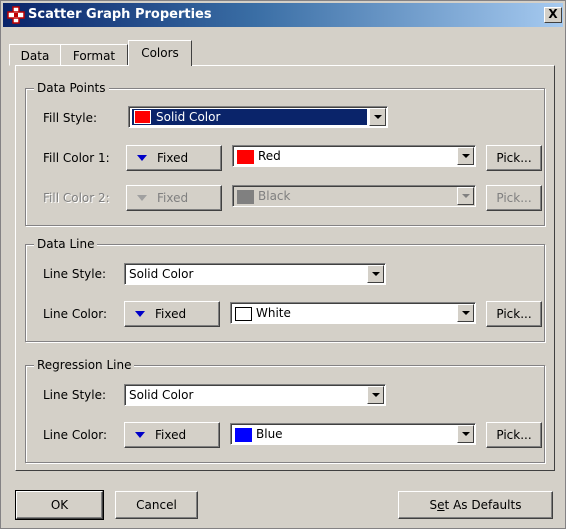 Image resolution: width=566 pixels, height=529 pixels. What do you see at coordinates (433, 505) in the screenshot?
I see `set-defaults-prefix: S` at bounding box center [433, 505].